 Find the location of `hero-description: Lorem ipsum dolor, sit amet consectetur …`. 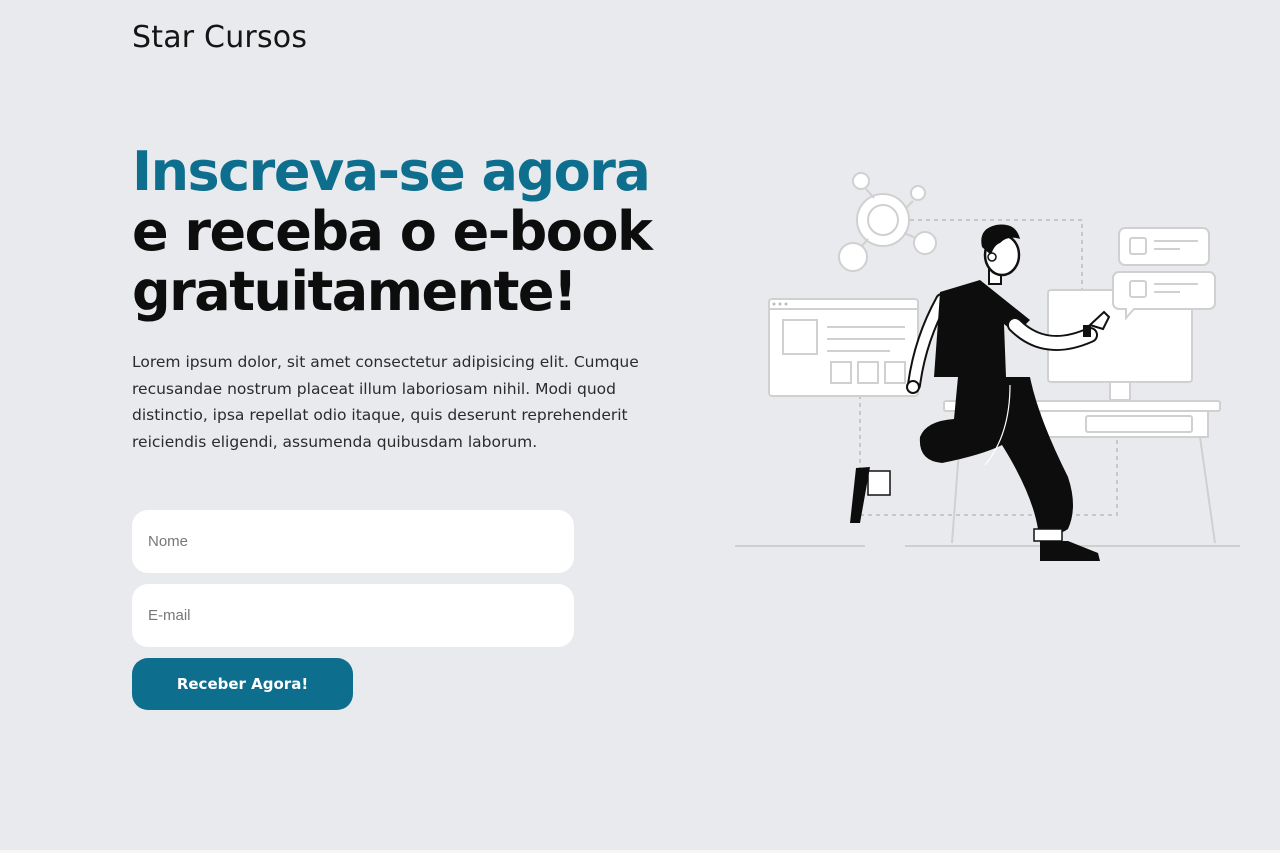

hero-description: Lorem ipsum dolor, sit amet consectetur … is located at coordinates (385, 402).